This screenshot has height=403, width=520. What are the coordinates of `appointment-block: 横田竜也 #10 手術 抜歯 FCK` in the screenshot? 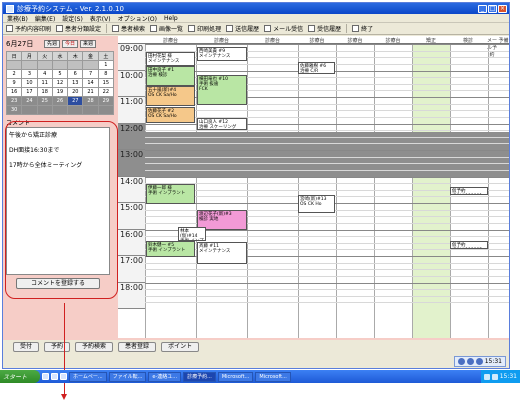 It's located at (222, 90).